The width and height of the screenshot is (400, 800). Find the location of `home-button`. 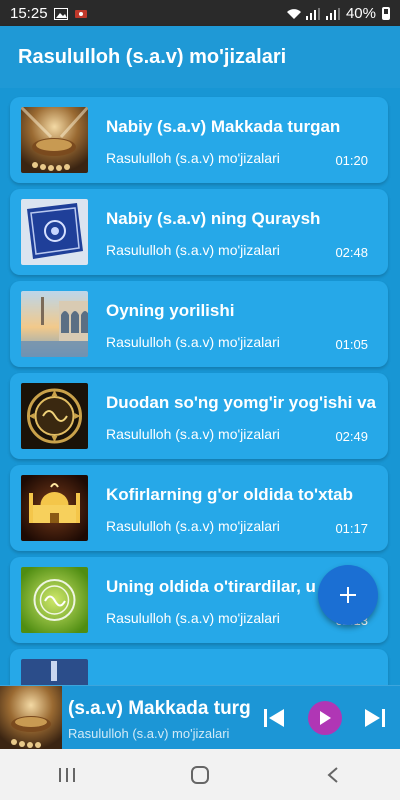

home-button is located at coordinates (200, 775).